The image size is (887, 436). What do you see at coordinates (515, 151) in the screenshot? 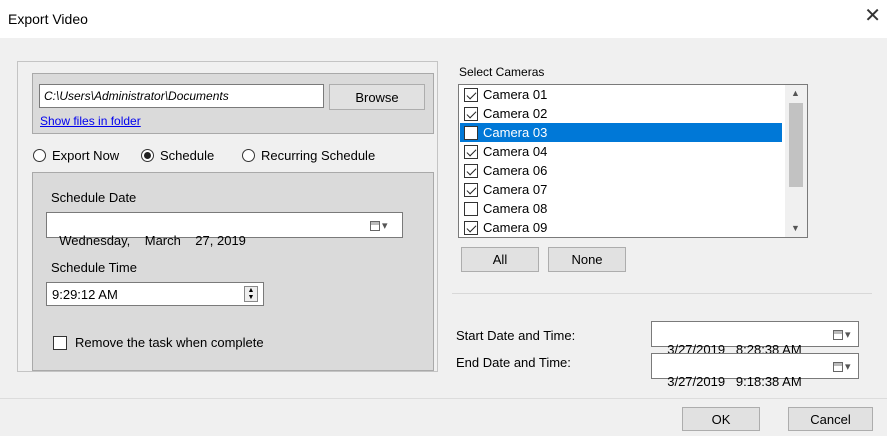
I see `camera-label: Camera 04` at bounding box center [515, 151].